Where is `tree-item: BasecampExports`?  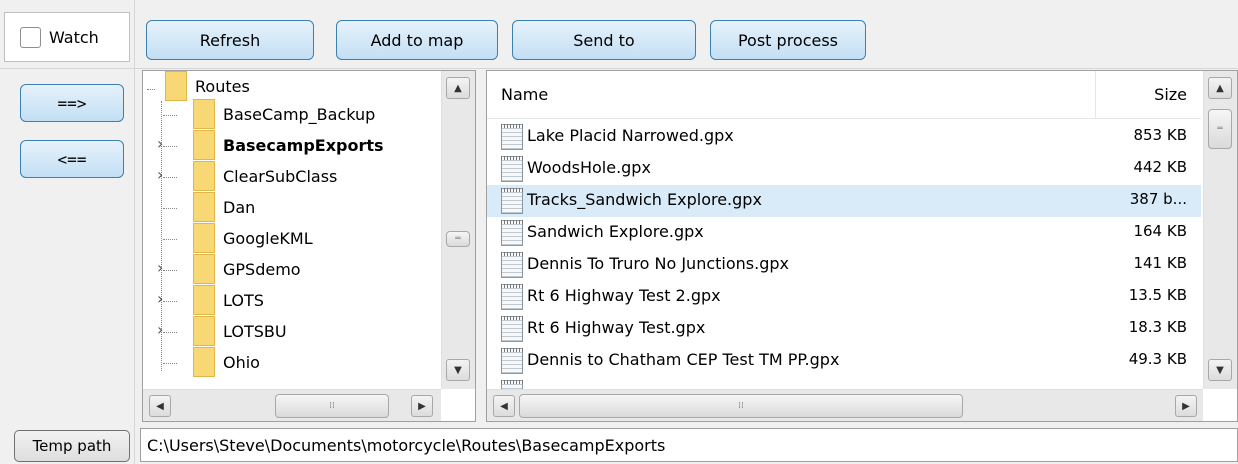 tree-item: BasecampExports is located at coordinates (288, 145).